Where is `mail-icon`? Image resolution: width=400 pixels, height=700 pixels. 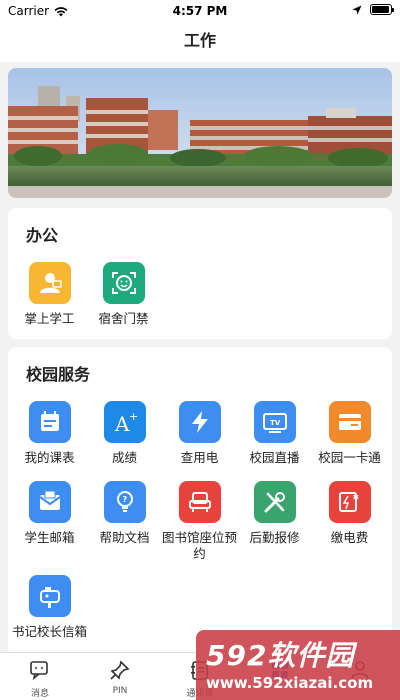
mail-icon is located at coordinates (49, 502).